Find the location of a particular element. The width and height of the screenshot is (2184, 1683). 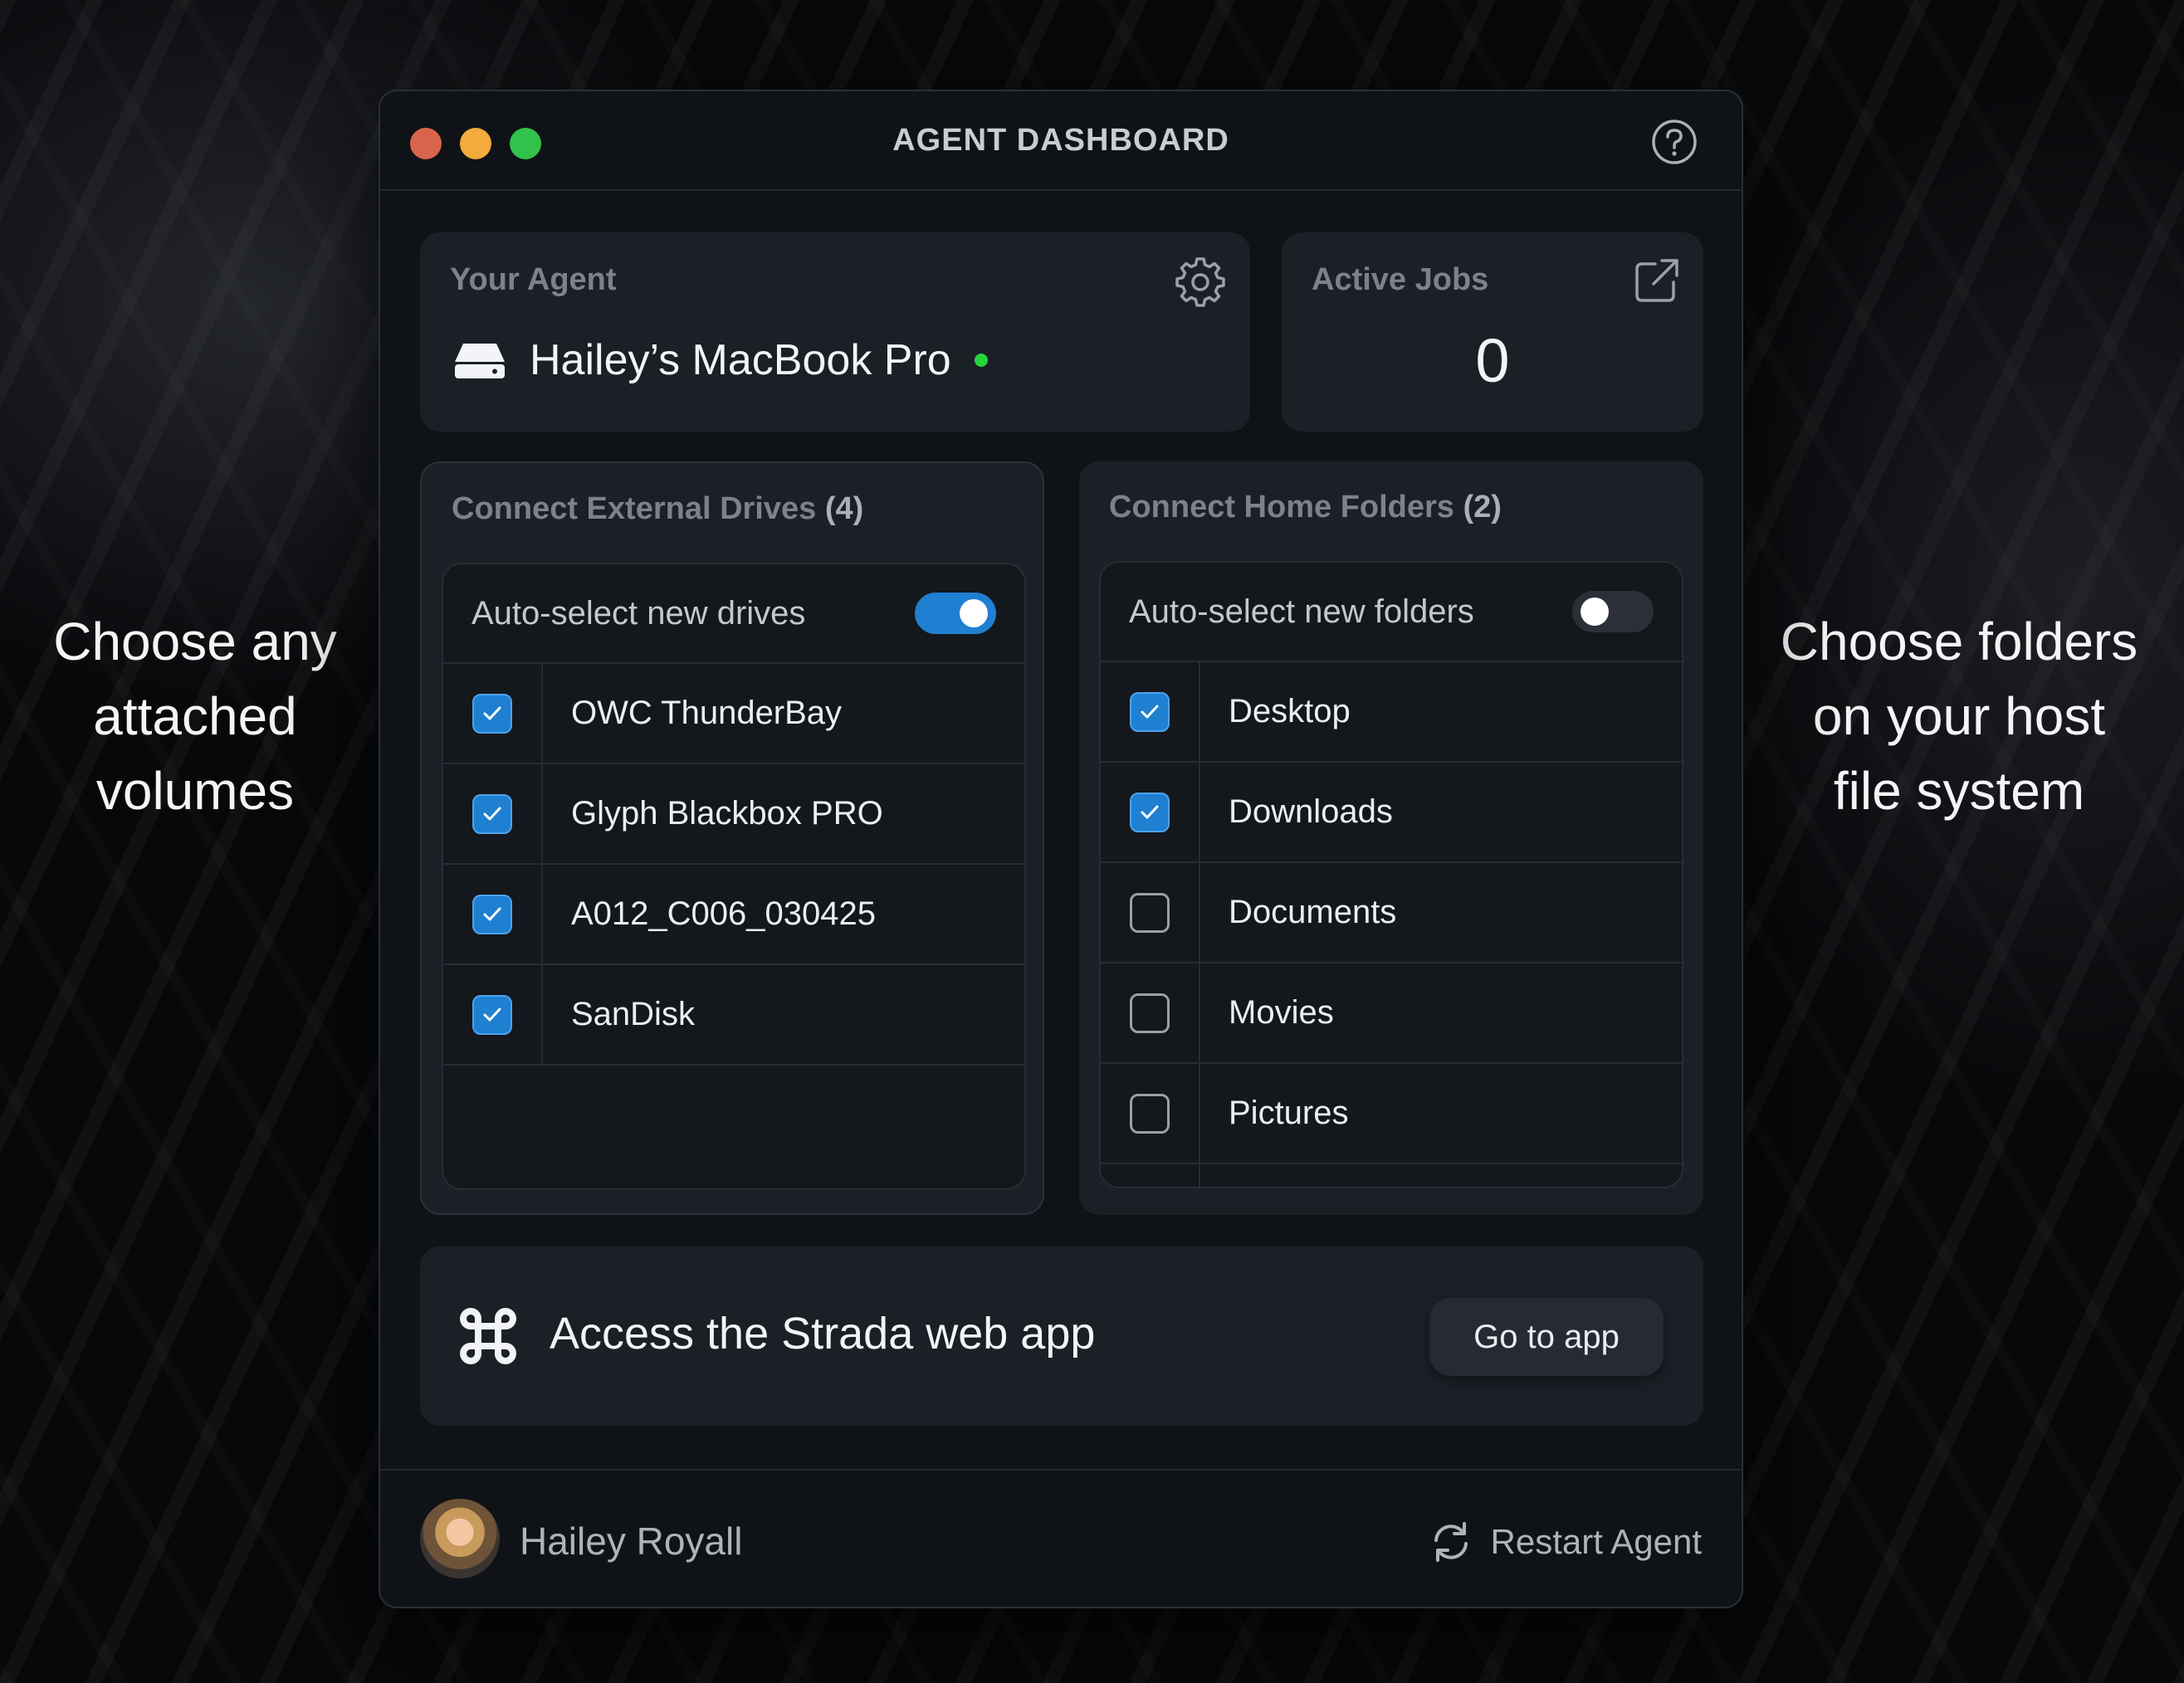

external-drives-label: Connect External Drives is located at coordinates (634, 508).